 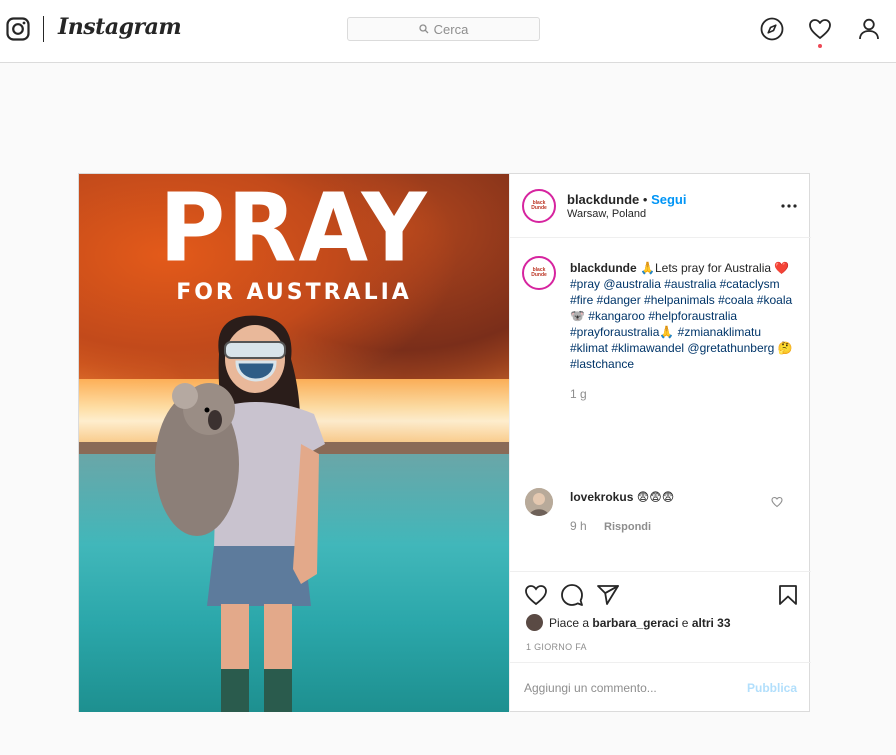 I want to click on commenter-avatar, so click(x=539, y=502).